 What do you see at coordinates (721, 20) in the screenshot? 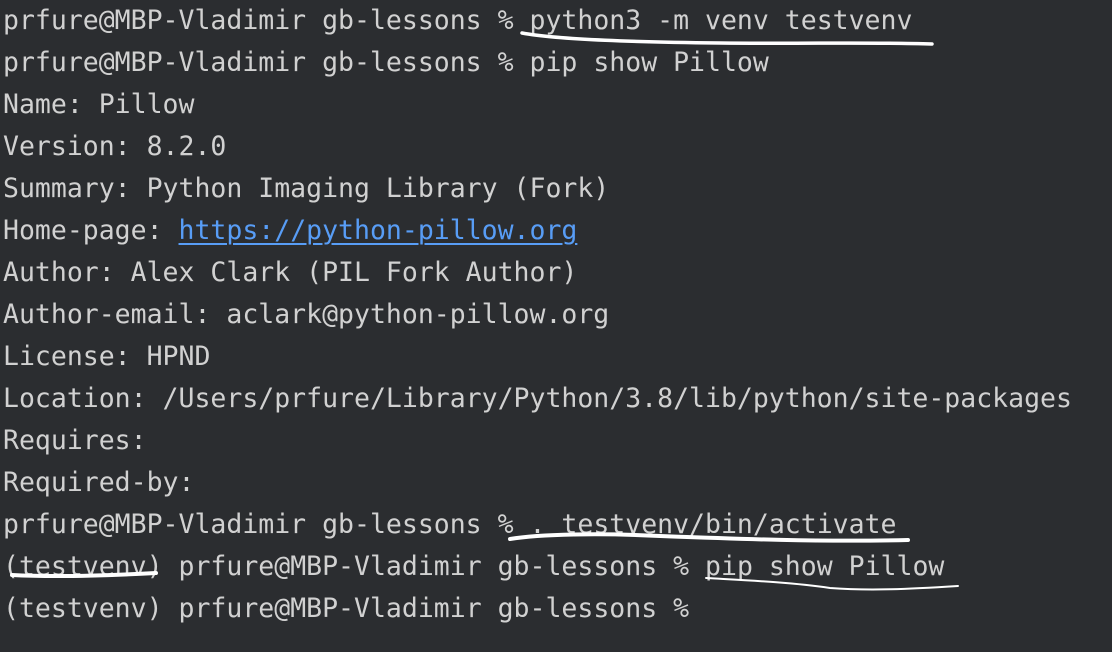
I see `command-text: python3 -m venv testvenv` at bounding box center [721, 20].